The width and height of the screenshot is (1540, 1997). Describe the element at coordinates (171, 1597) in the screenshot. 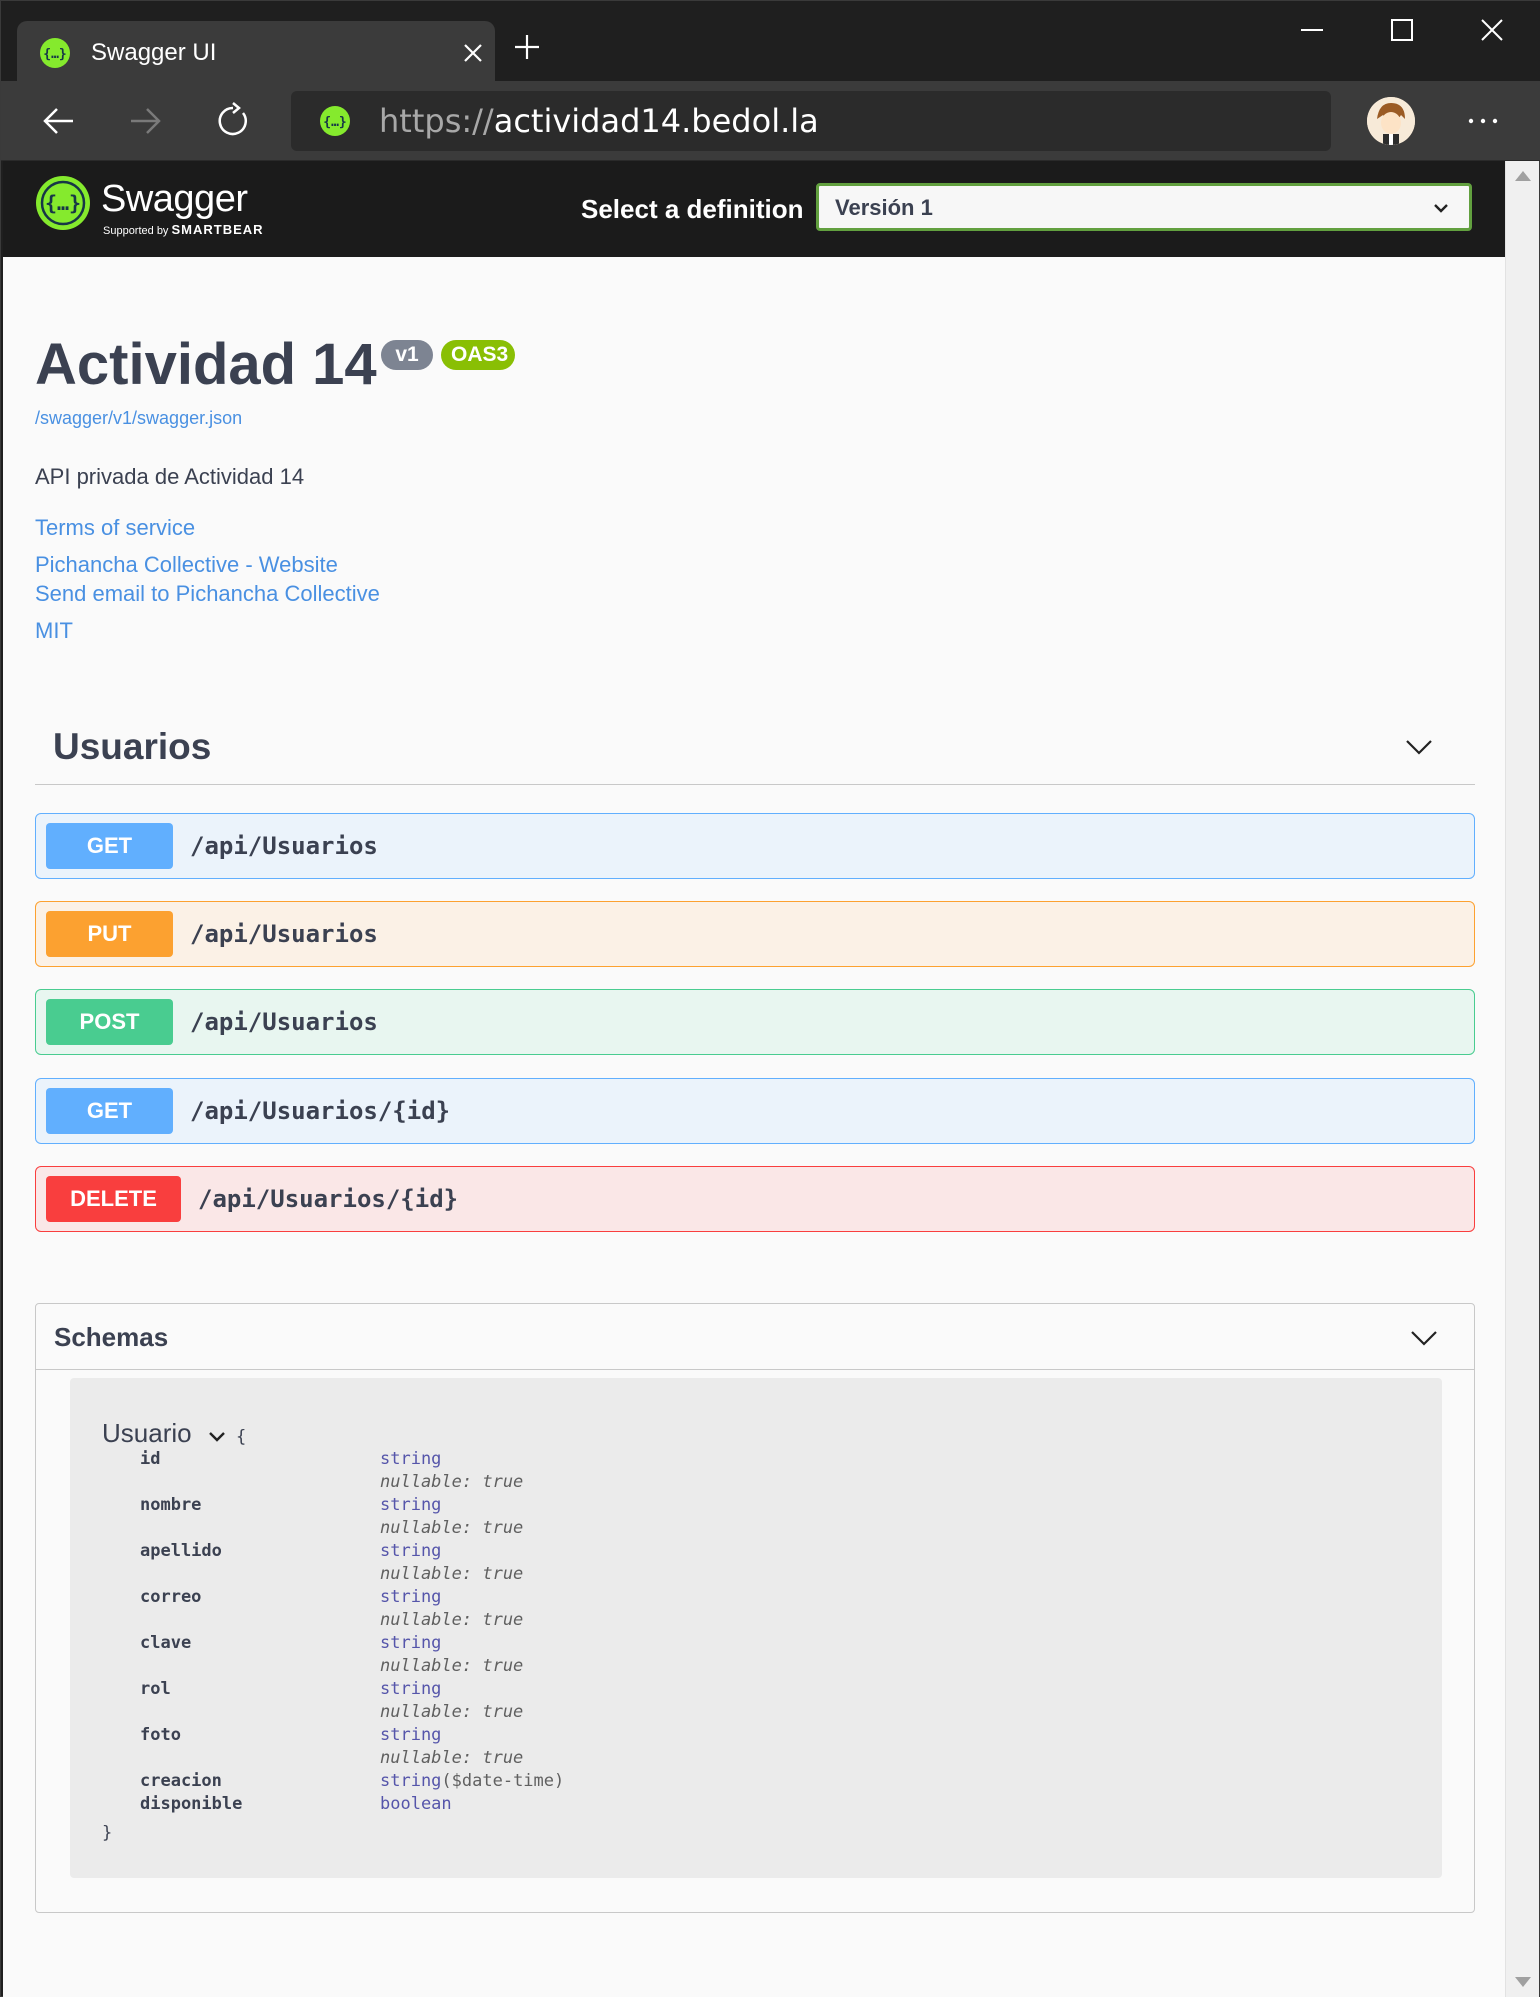

I see `property-name: correo` at that location.